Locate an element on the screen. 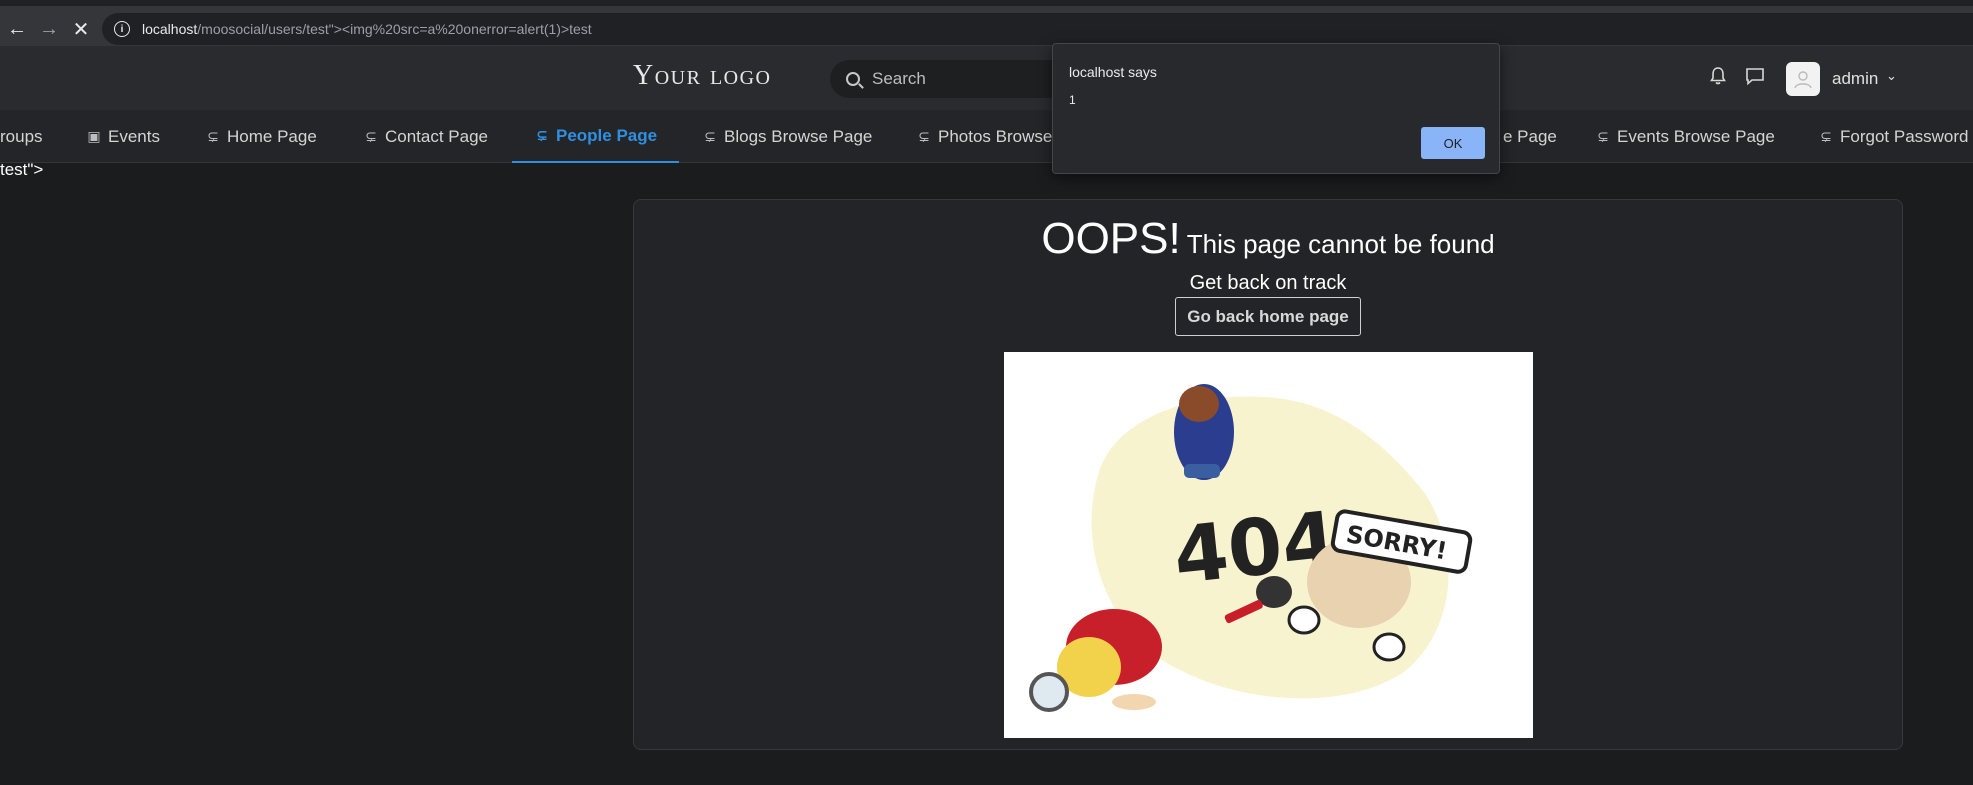  oops-subtitle: This page cannot be found is located at coordinates (1340, 244).